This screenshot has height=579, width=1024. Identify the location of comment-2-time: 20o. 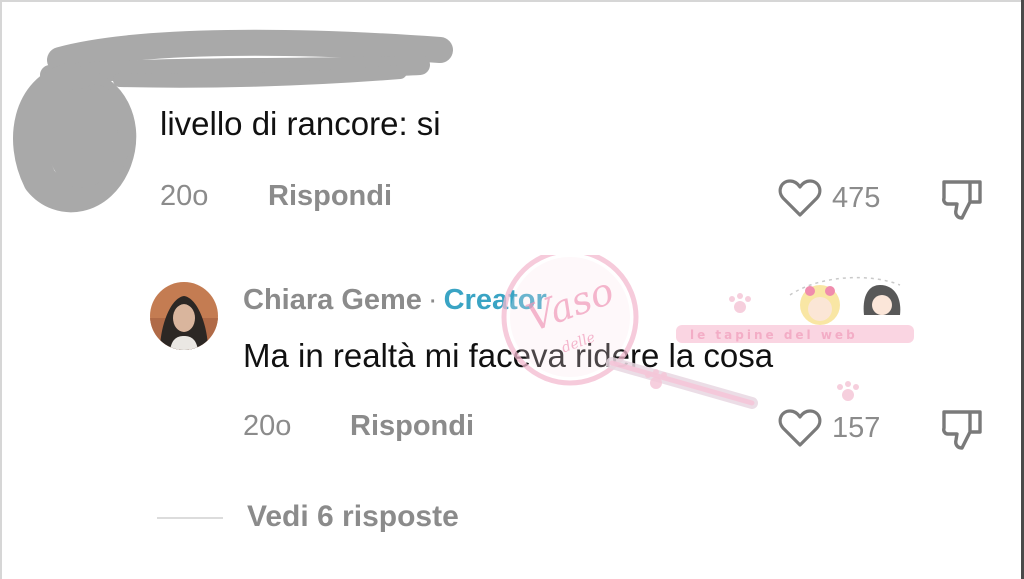
(267, 426).